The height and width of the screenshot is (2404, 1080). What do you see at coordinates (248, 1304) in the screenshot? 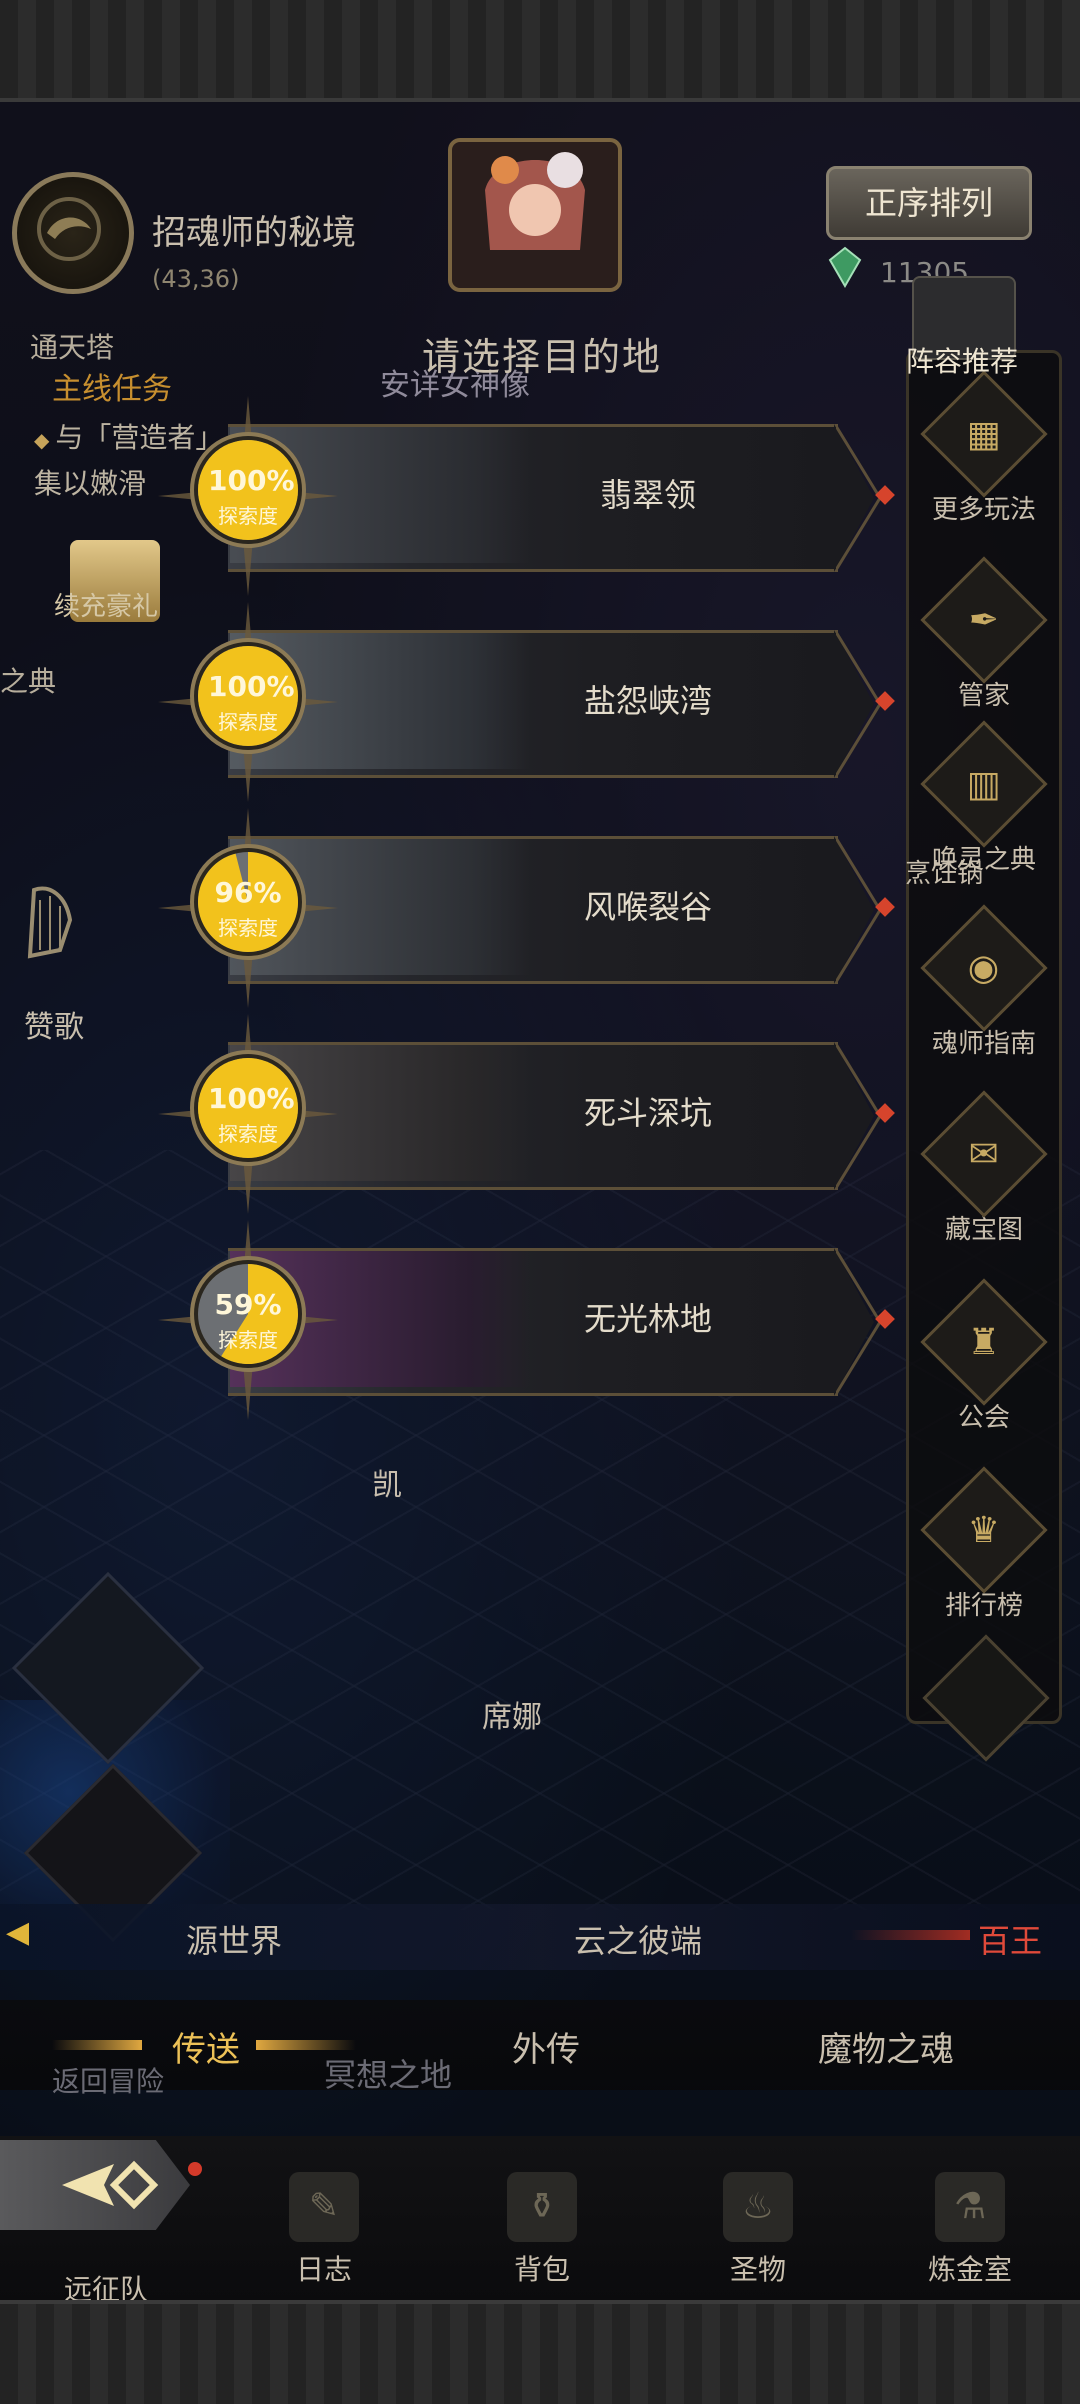
I see `exploration-percent: 59%` at bounding box center [248, 1304].